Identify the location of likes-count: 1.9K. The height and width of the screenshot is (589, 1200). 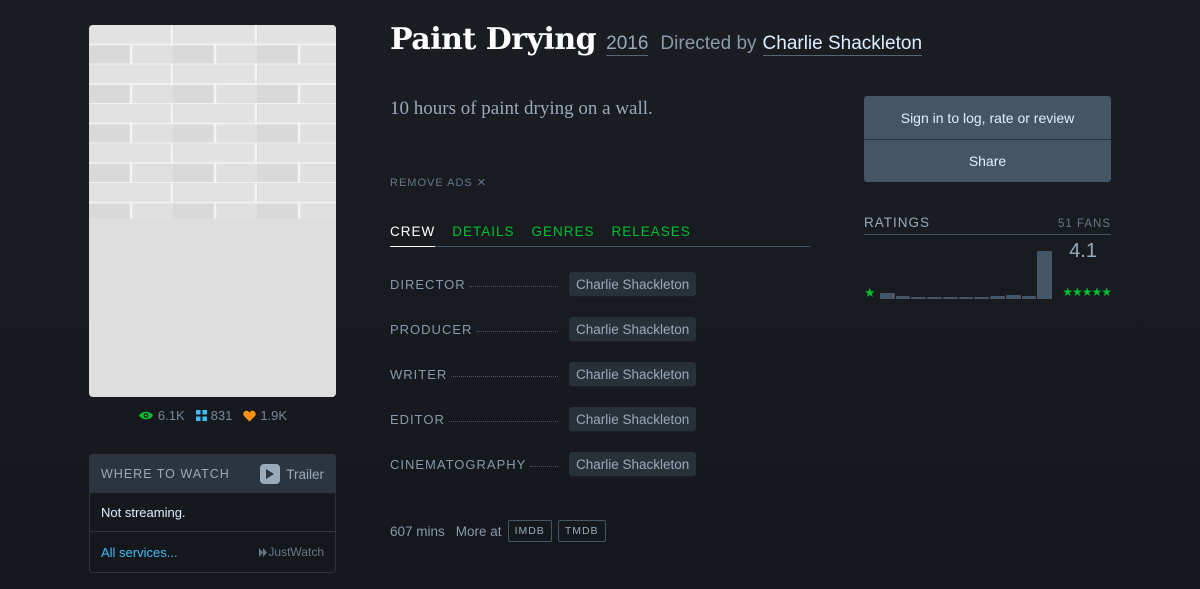
(274, 415).